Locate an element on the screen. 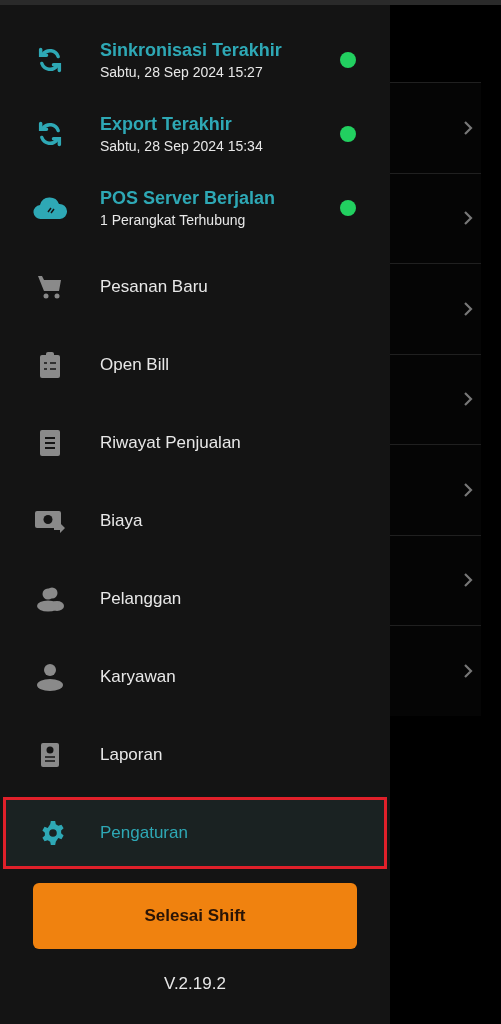  report-icon is located at coordinates (50, 755).